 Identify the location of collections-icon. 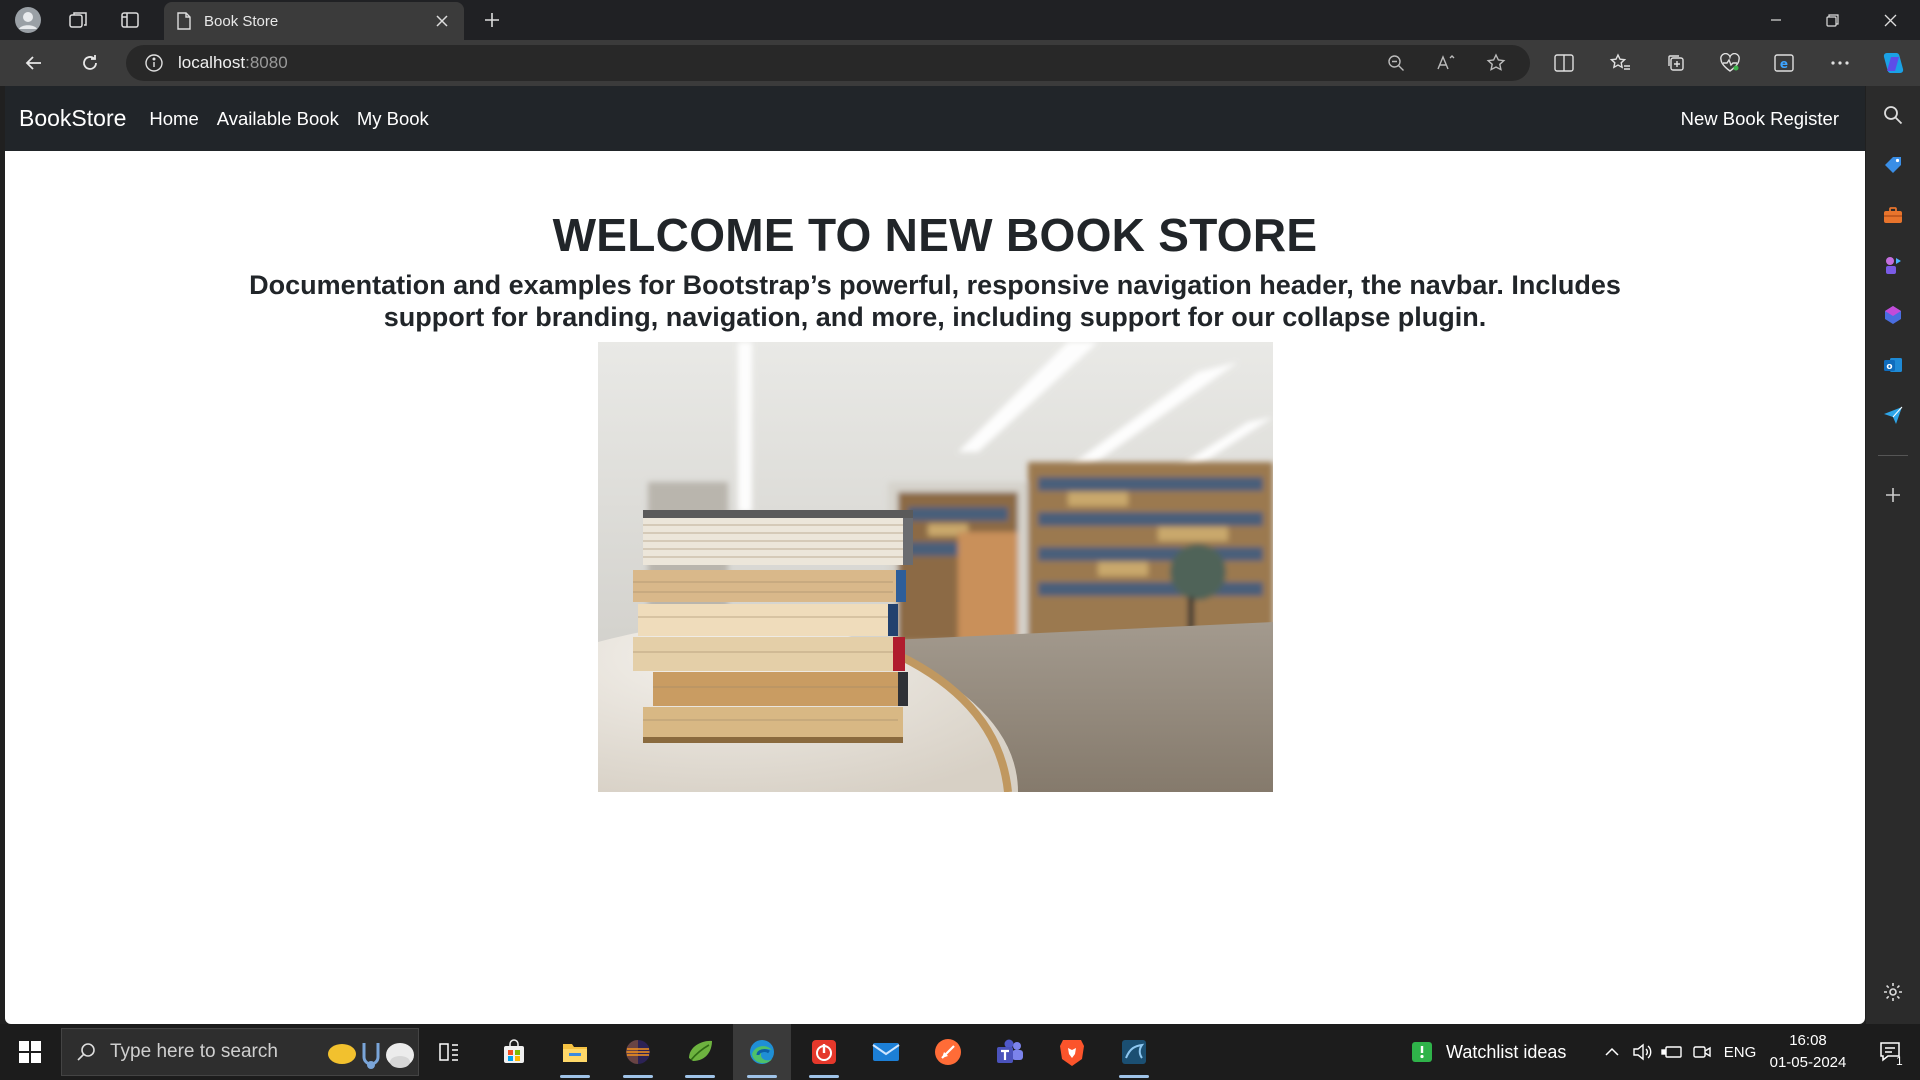
(1676, 63).